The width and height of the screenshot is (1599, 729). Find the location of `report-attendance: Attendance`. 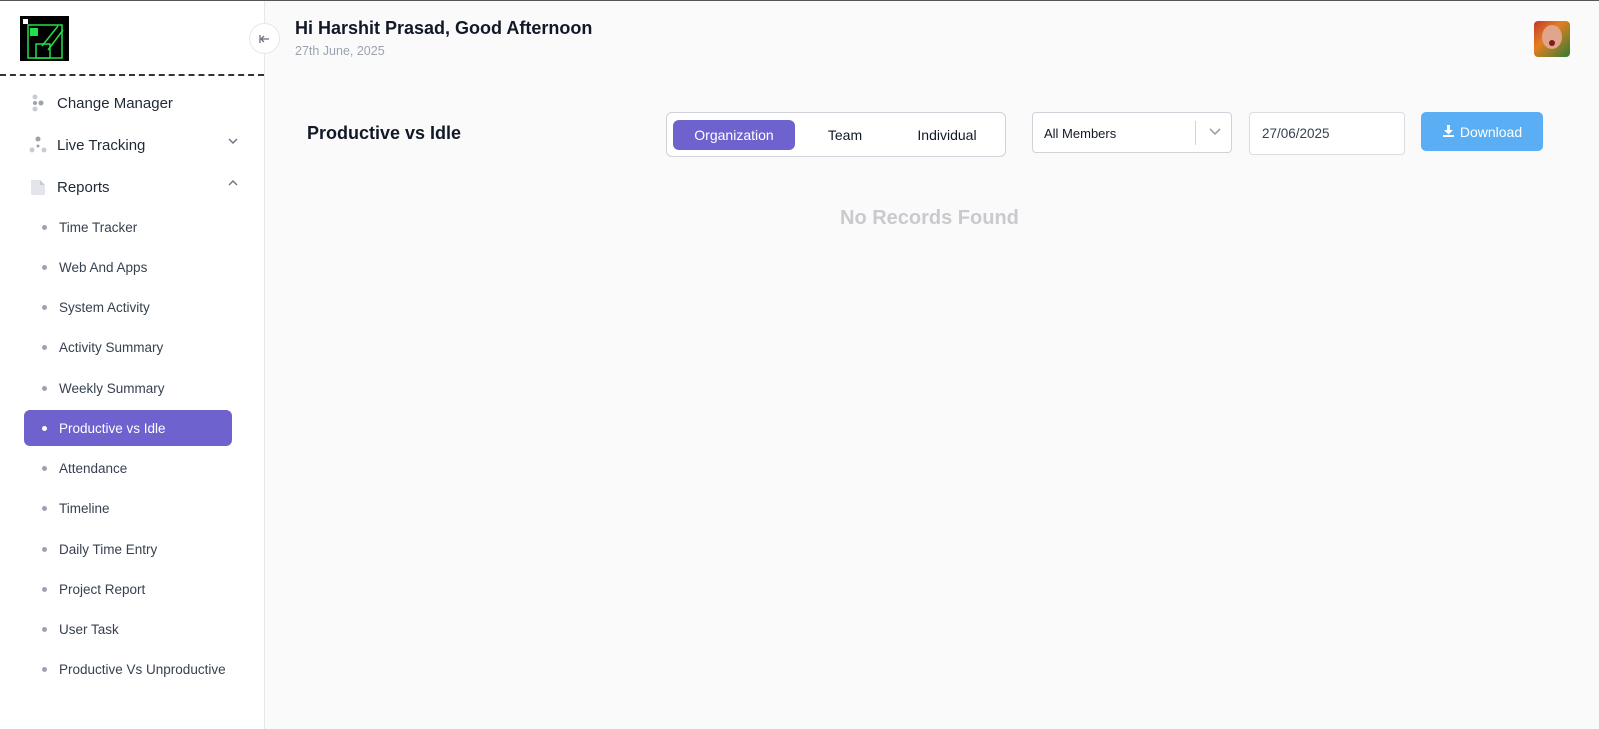

report-attendance: Attendance is located at coordinates (128, 468).